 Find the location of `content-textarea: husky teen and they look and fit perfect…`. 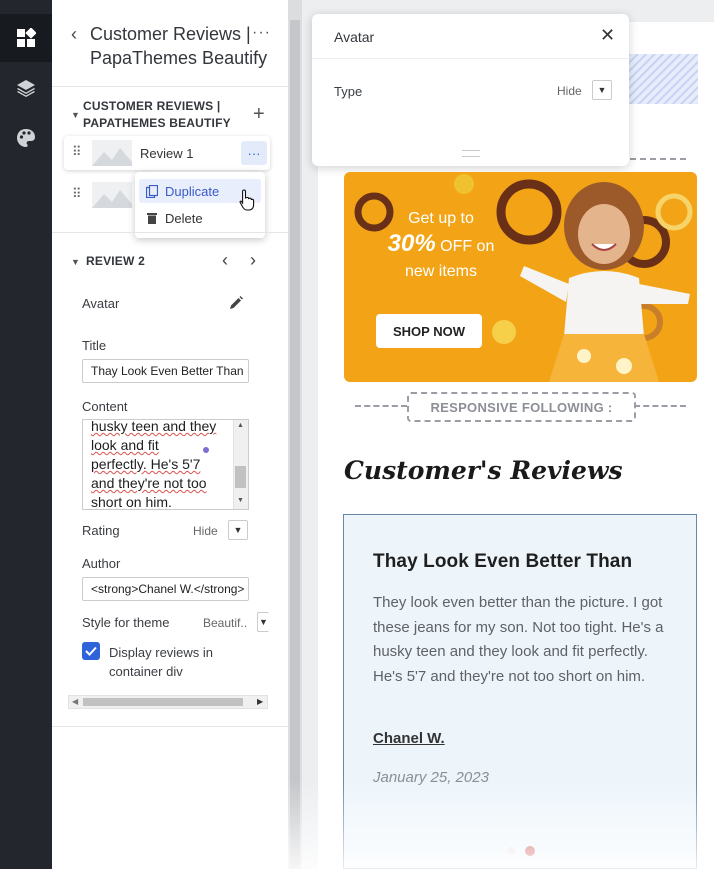

content-textarea: husky teen and they look and fit perfect… is located at coordinates (165, 464).